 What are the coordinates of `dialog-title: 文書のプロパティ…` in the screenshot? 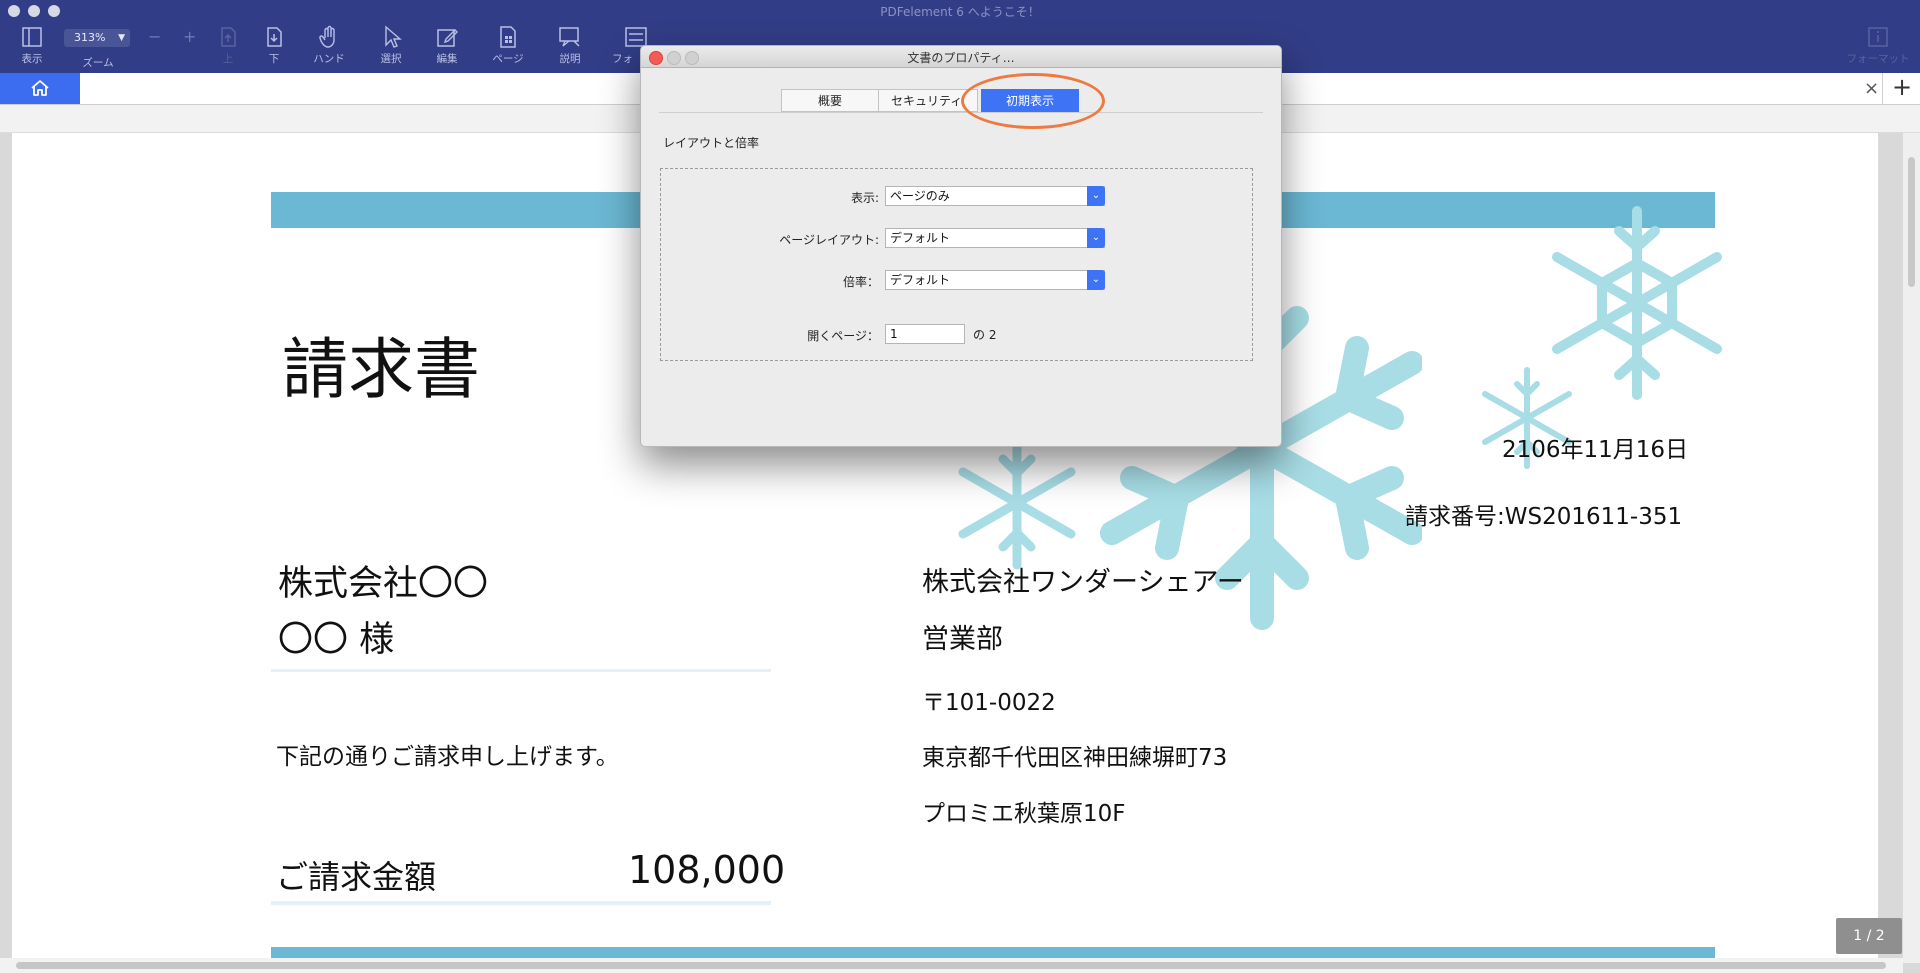 It's located at (961, 58).